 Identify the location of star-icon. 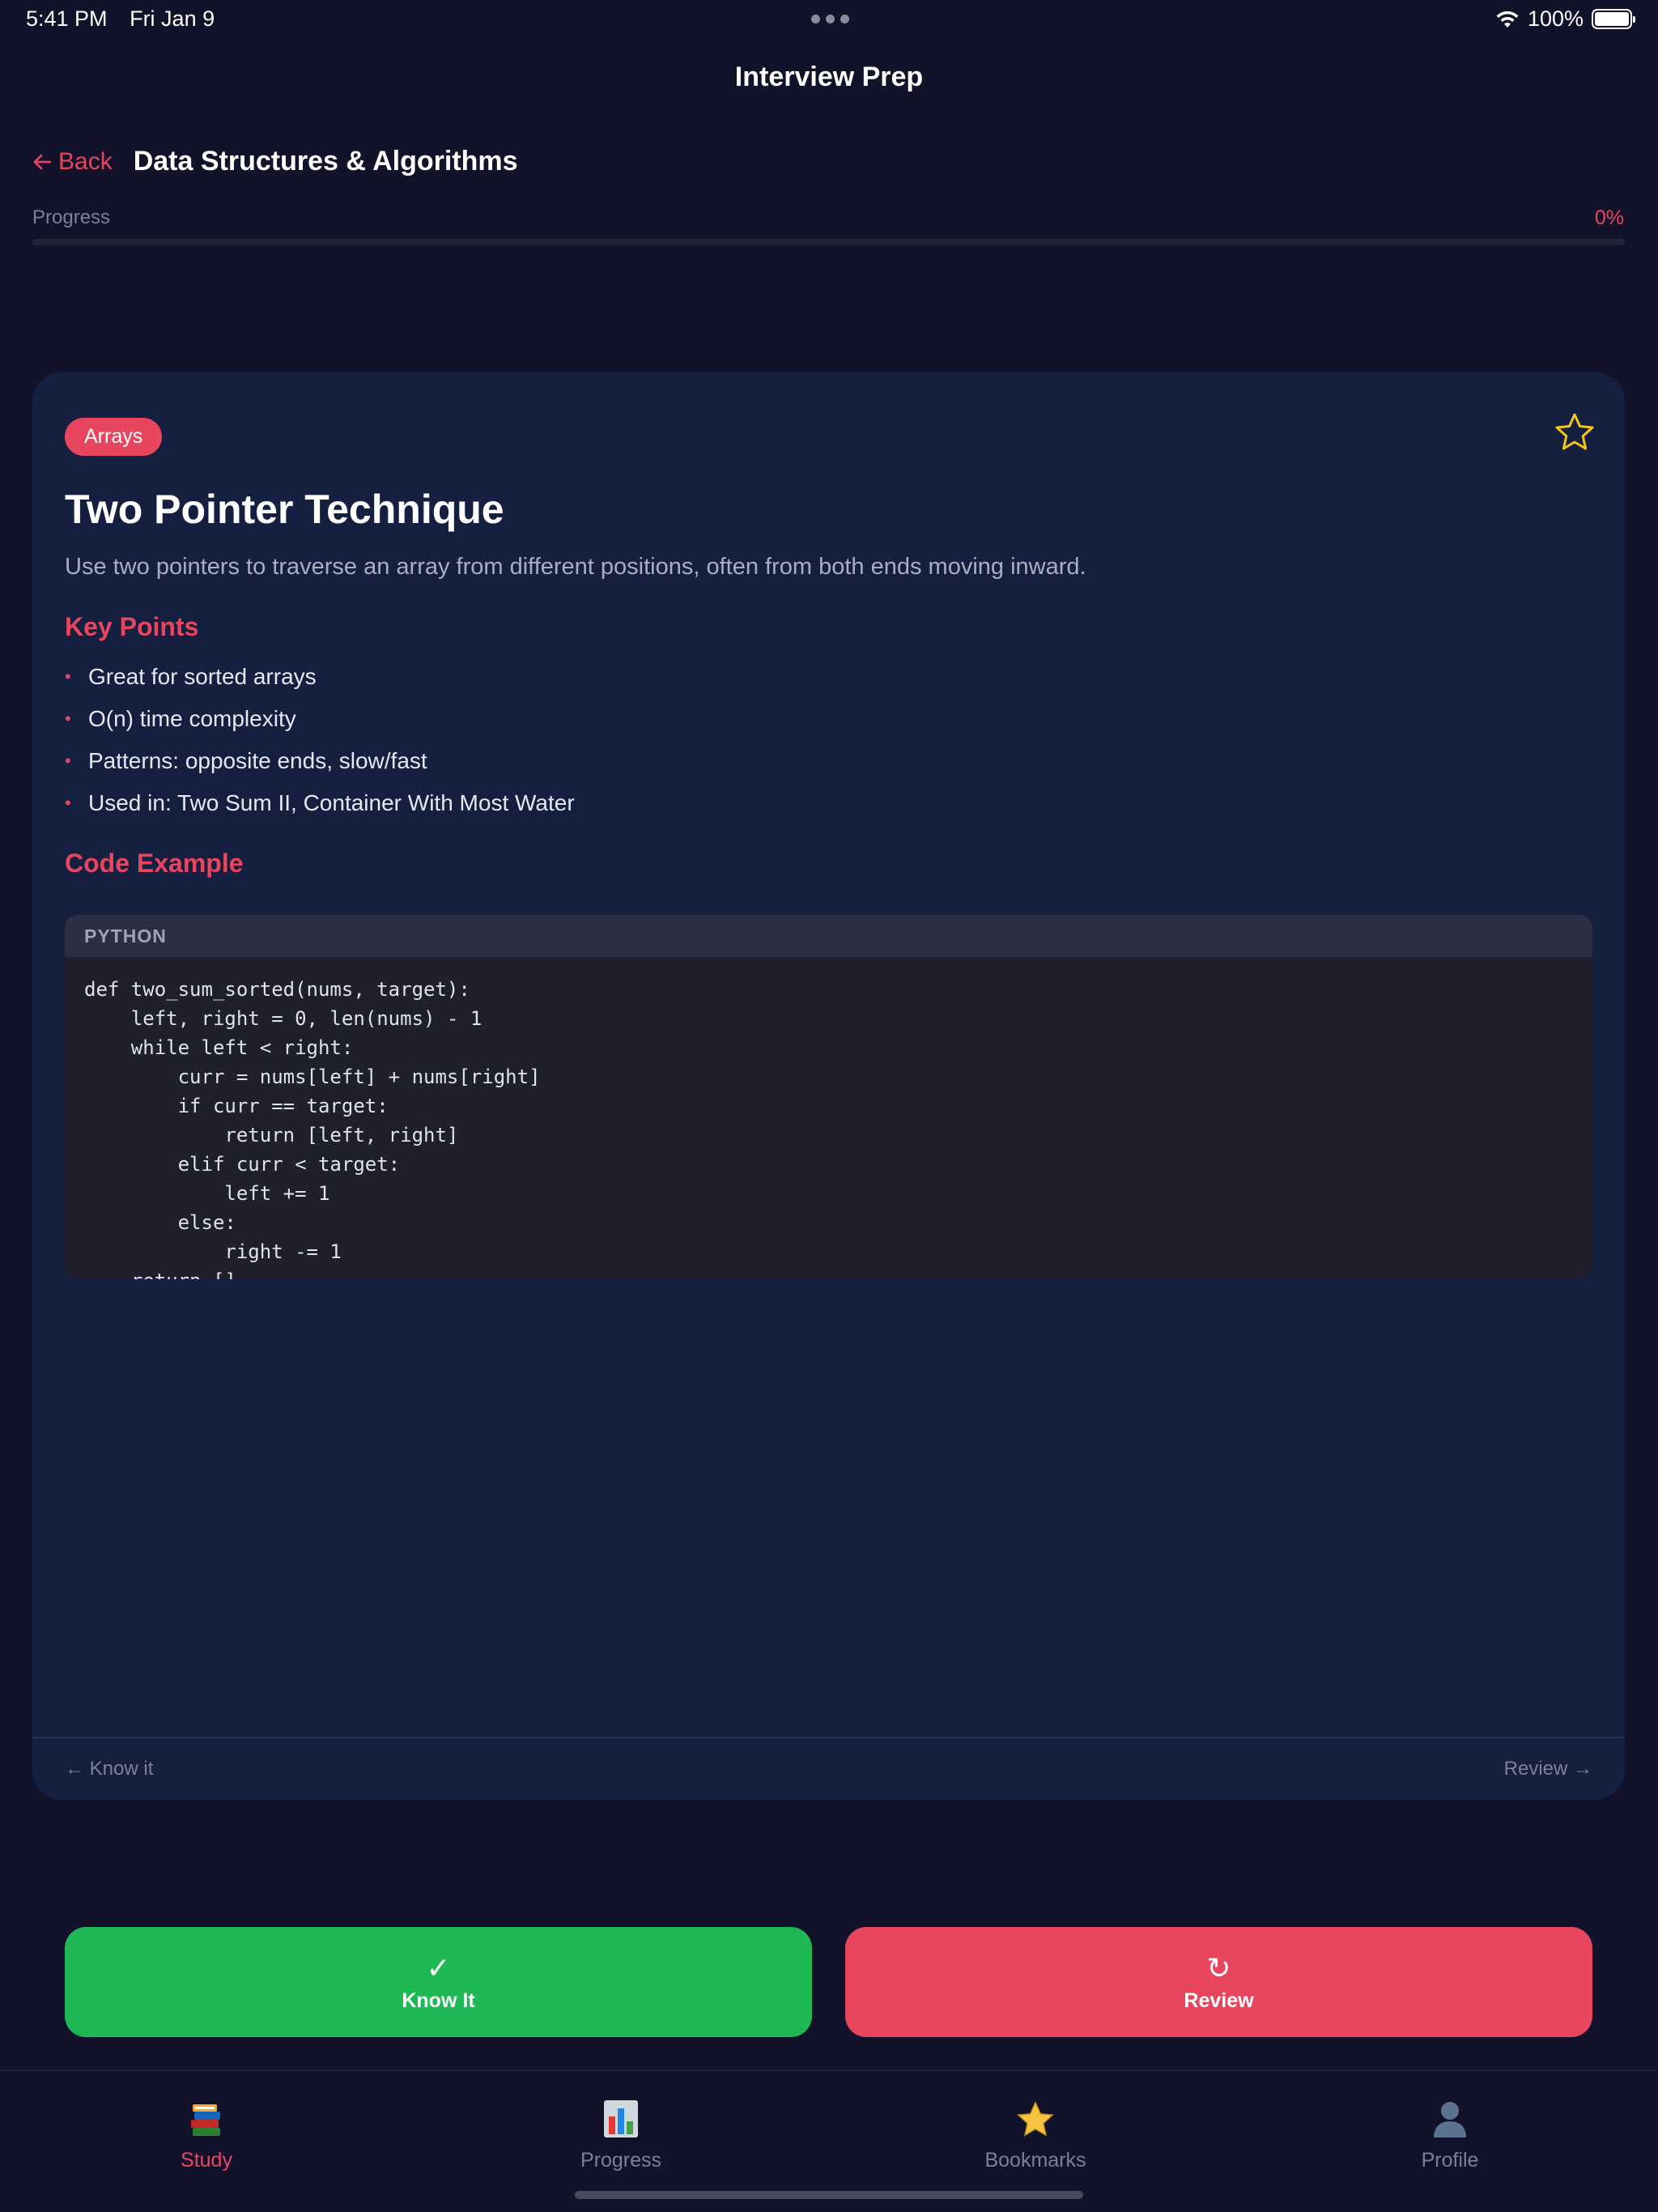
(1035, 2116).